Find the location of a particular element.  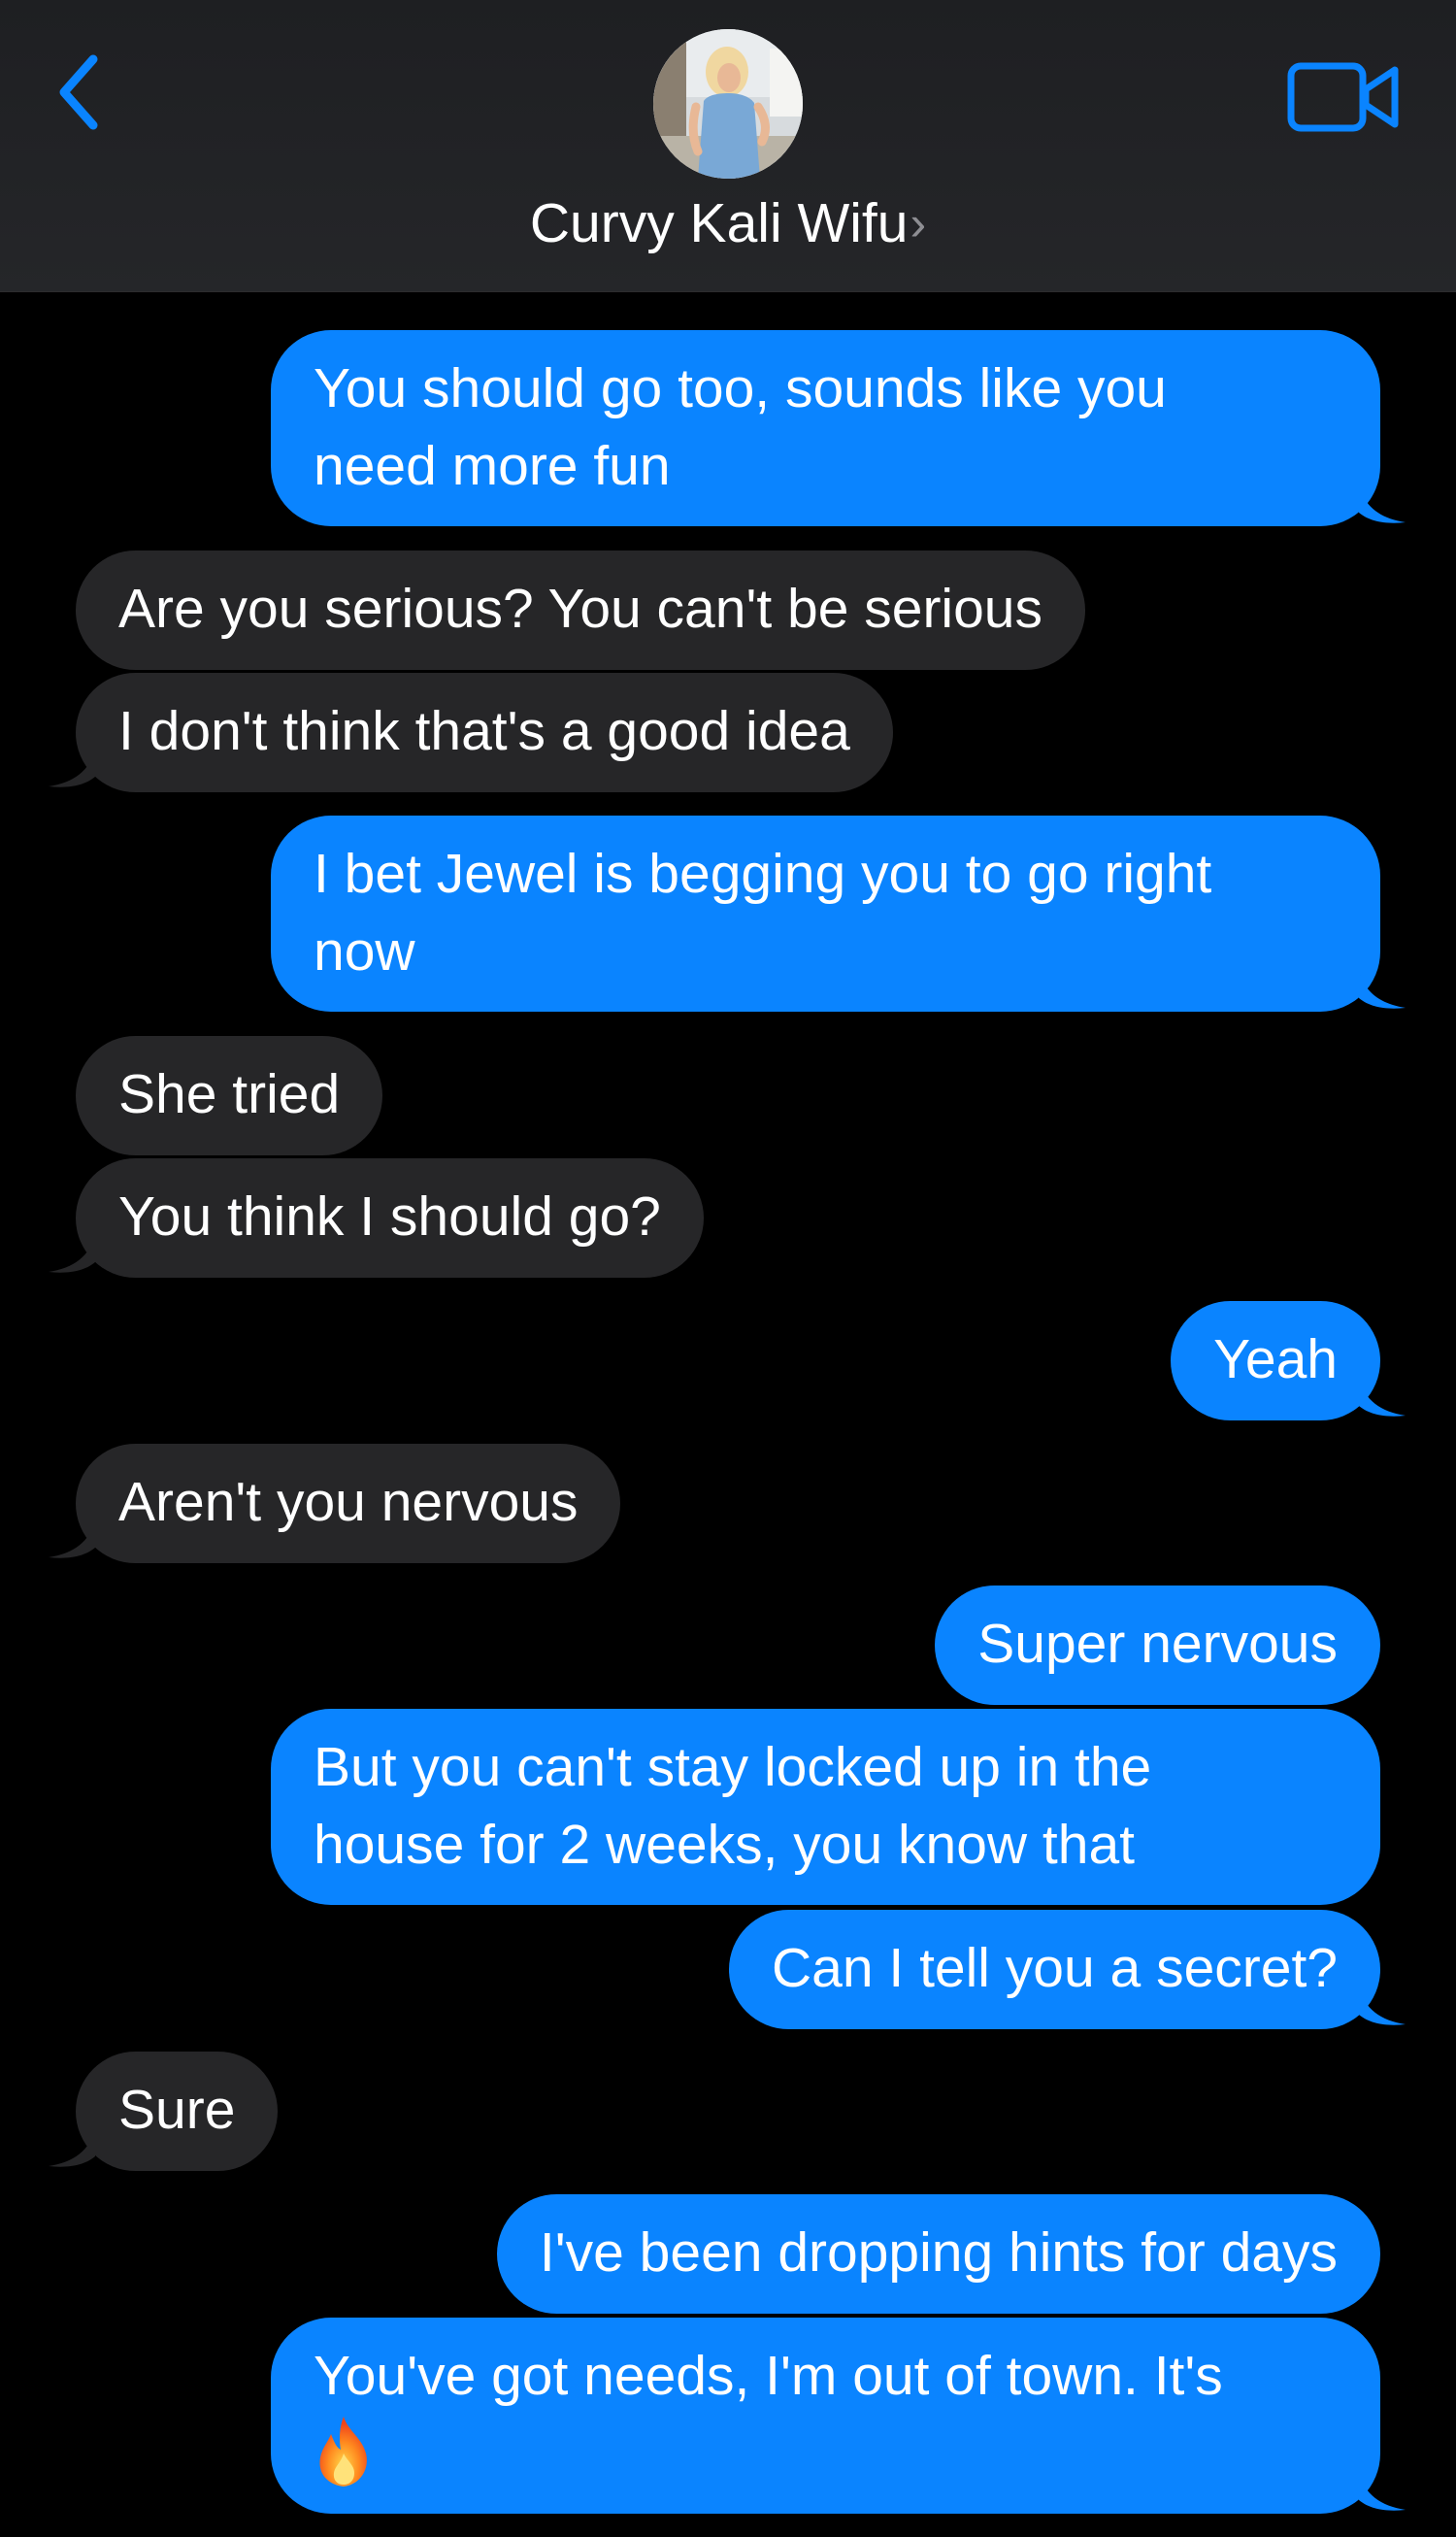

message-bubble-outgoing: Can I tell you a secret? is located at coordinates (1054, 1969).